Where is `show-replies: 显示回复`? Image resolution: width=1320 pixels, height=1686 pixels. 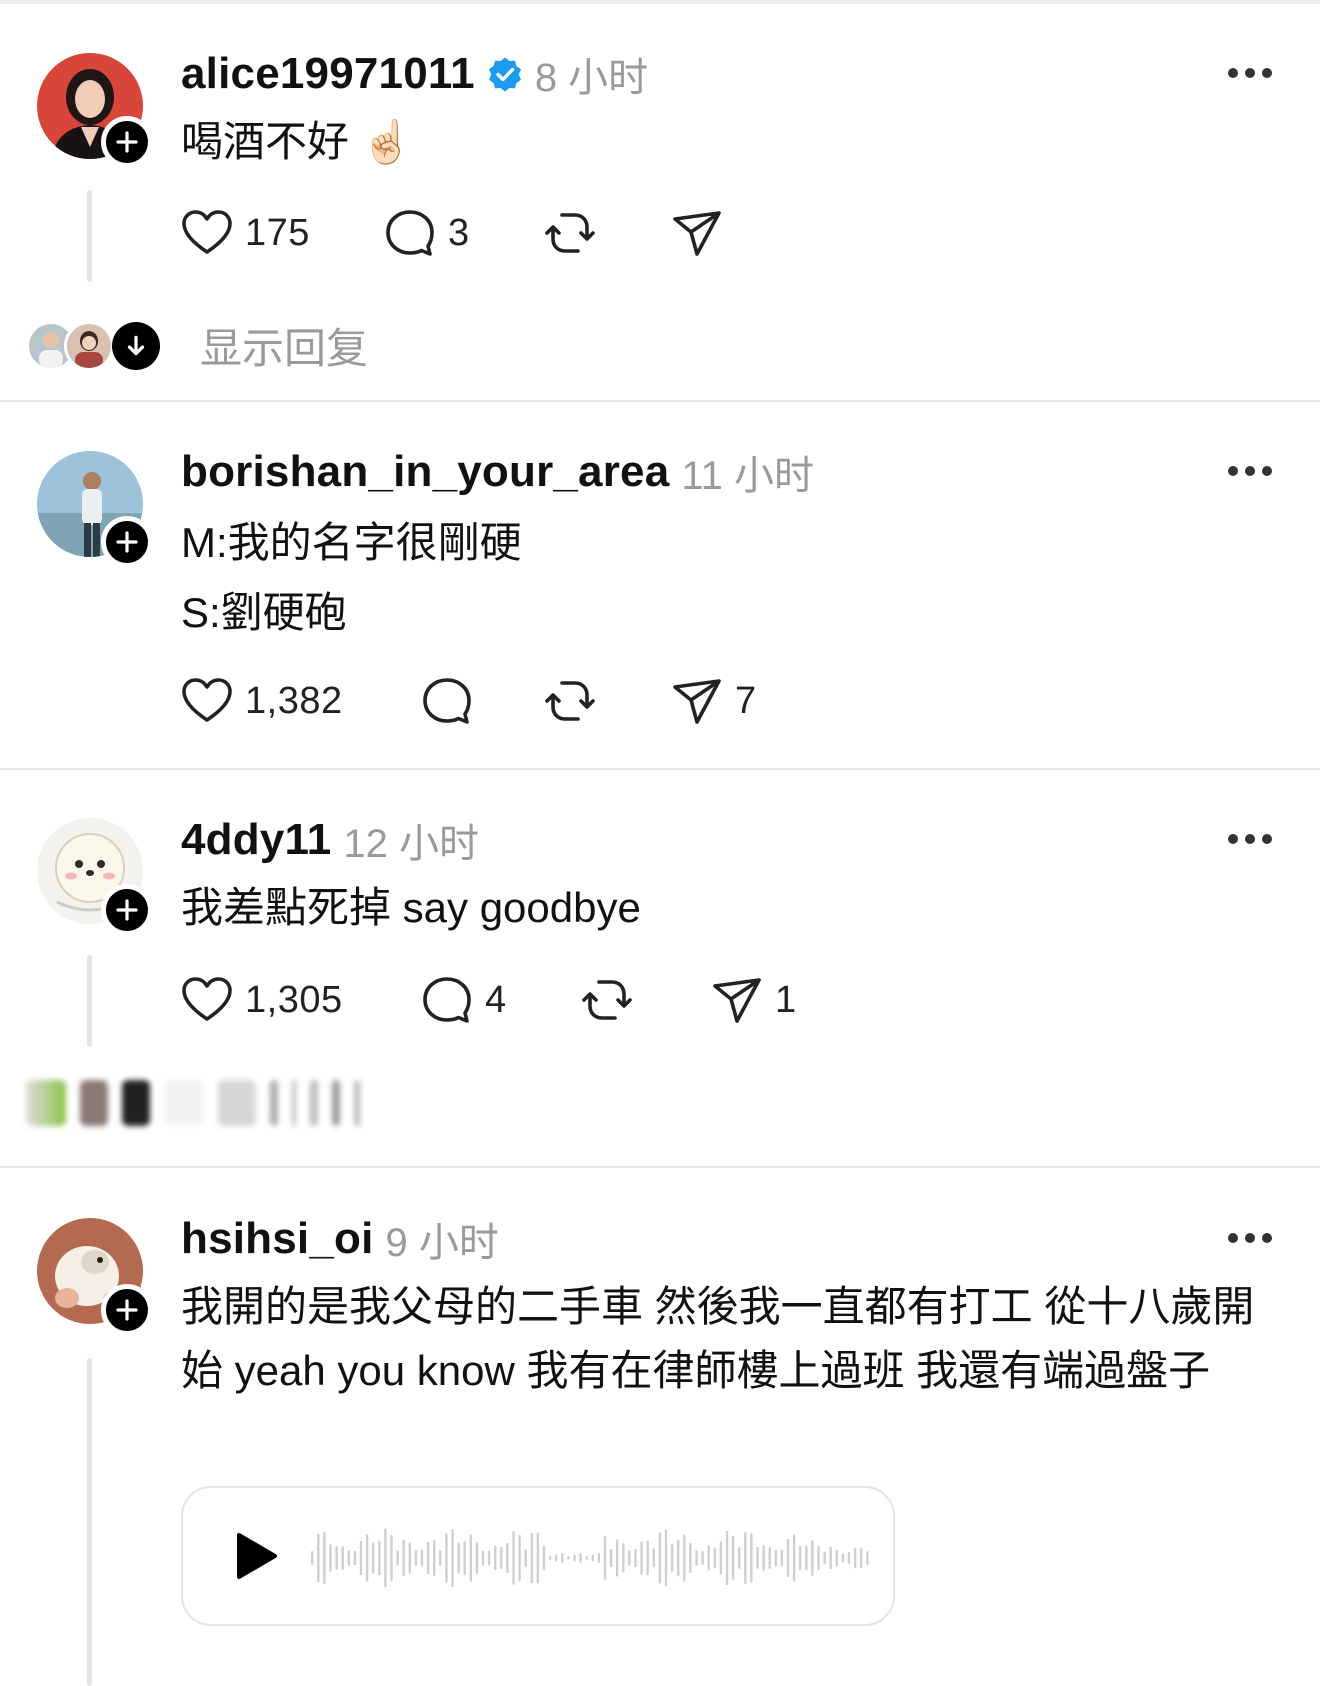
show-replies: 显示回复 is located at coordinates (197, 345).